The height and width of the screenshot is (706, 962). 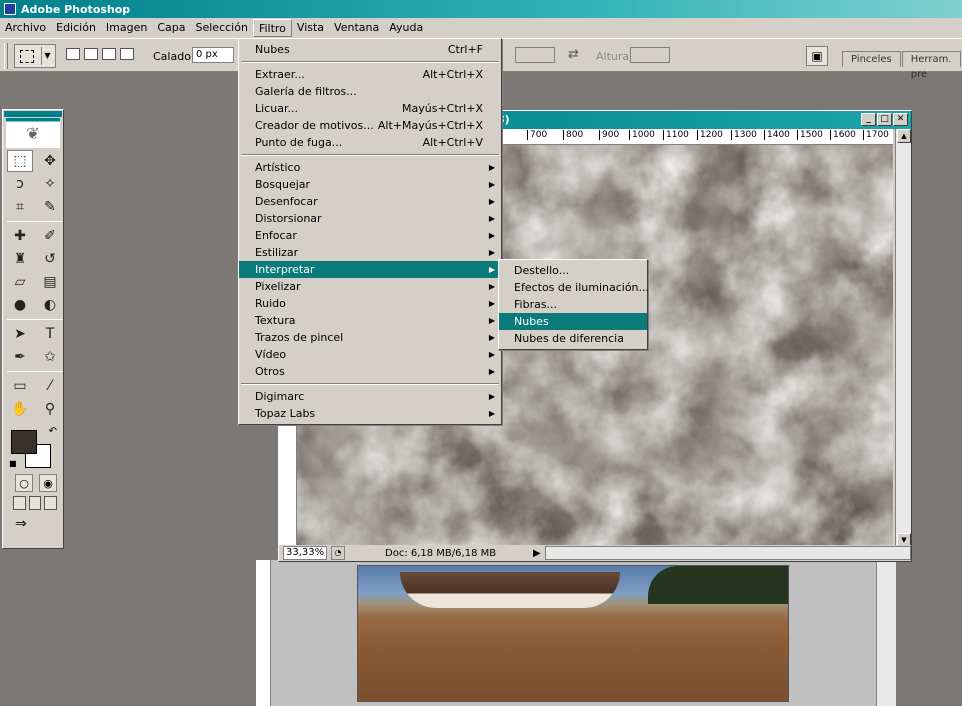 What do you see at coordinates (50, 236) in the screenshot?
I see `brush-tool-icon: ✐` at bounding box center [50, 236].